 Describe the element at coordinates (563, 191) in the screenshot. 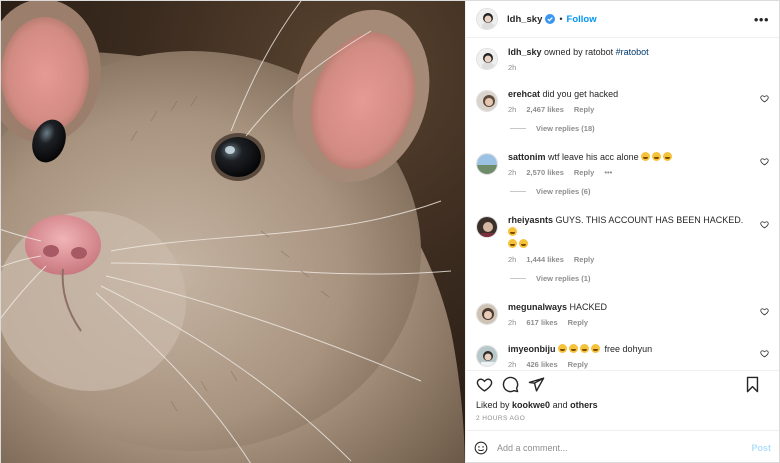

I see `view-replies-label: View replies (6)` at that location.